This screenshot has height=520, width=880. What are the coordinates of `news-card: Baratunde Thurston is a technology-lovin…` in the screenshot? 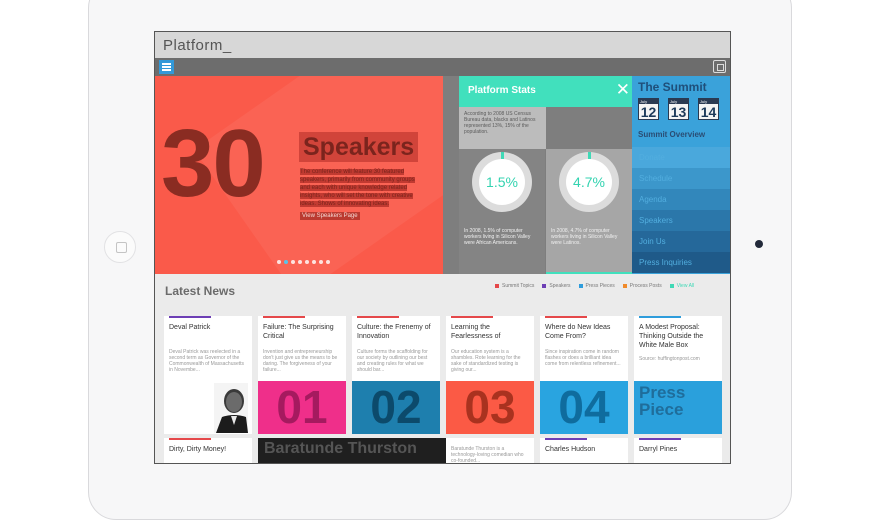 It's located at (490, 451).